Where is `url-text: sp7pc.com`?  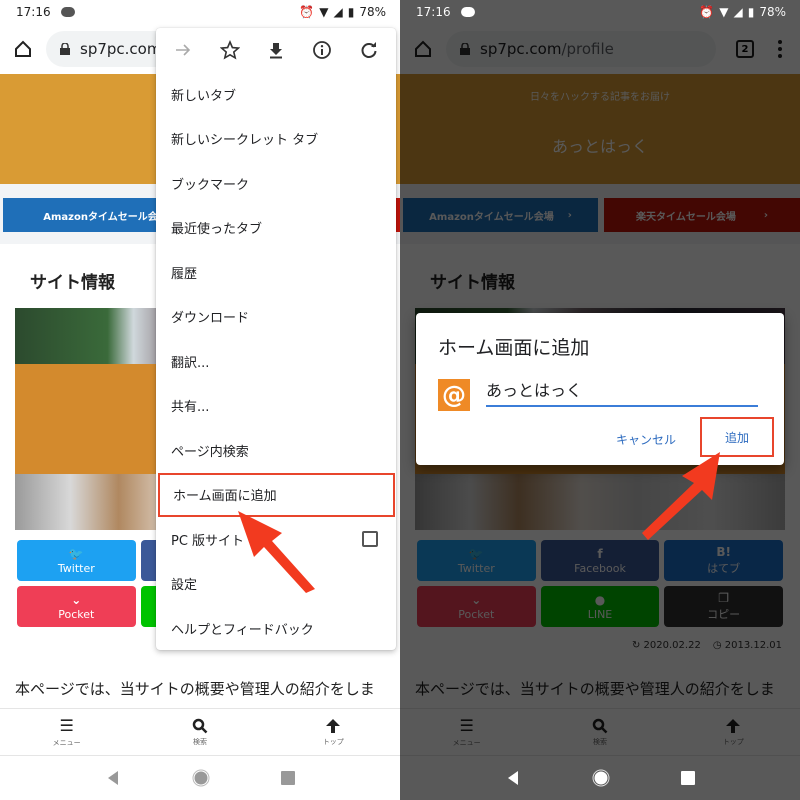 url-text: sp7pc.com is located at coordinates (121, 49).